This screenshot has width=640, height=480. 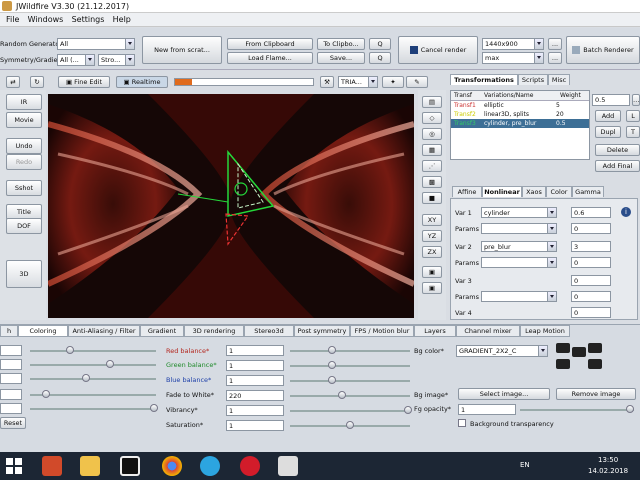 I want to click on green-balance-slider, so click(x=350, y=366).